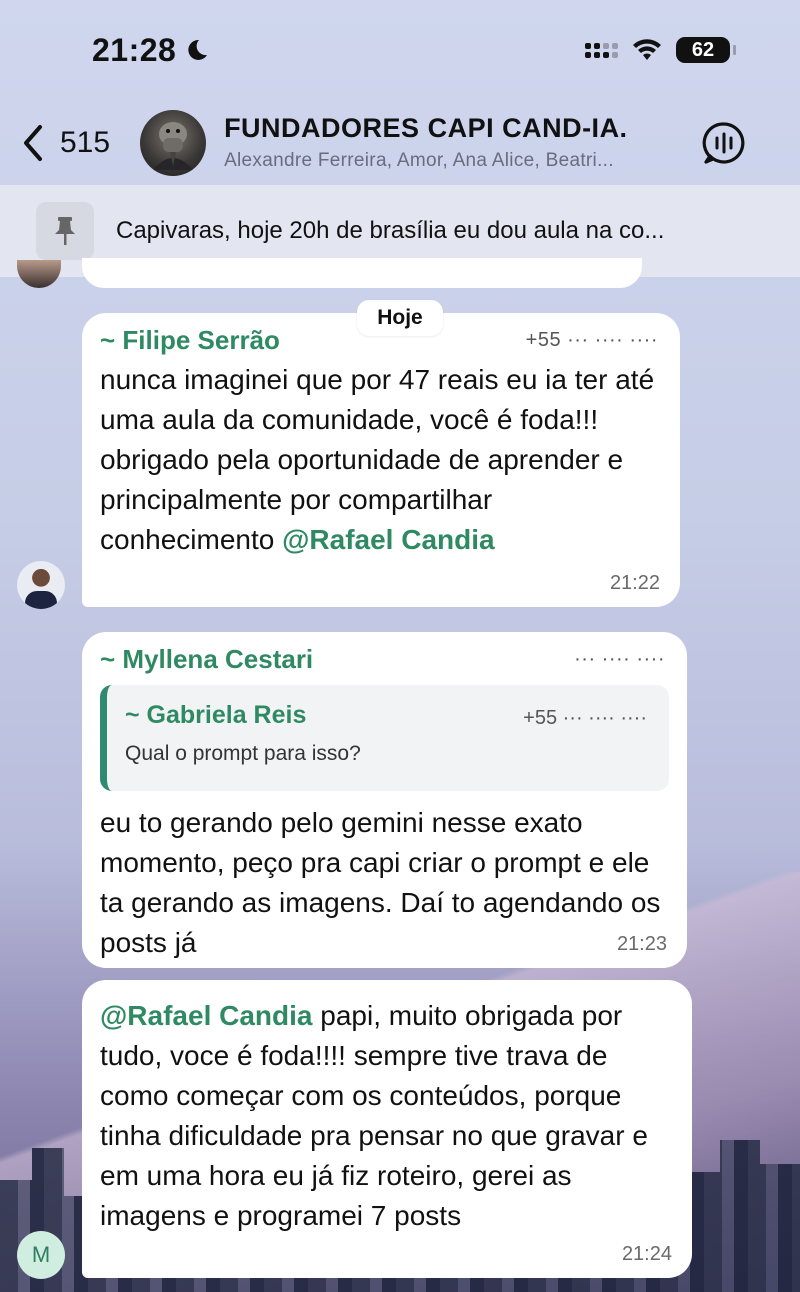 Image resolution: width=800 pixels, height=1292 pixels. What do you see at coordinates (641, 944) in the screenshot?
I see `message-time: 21:23` at bounding box center [641, 944].